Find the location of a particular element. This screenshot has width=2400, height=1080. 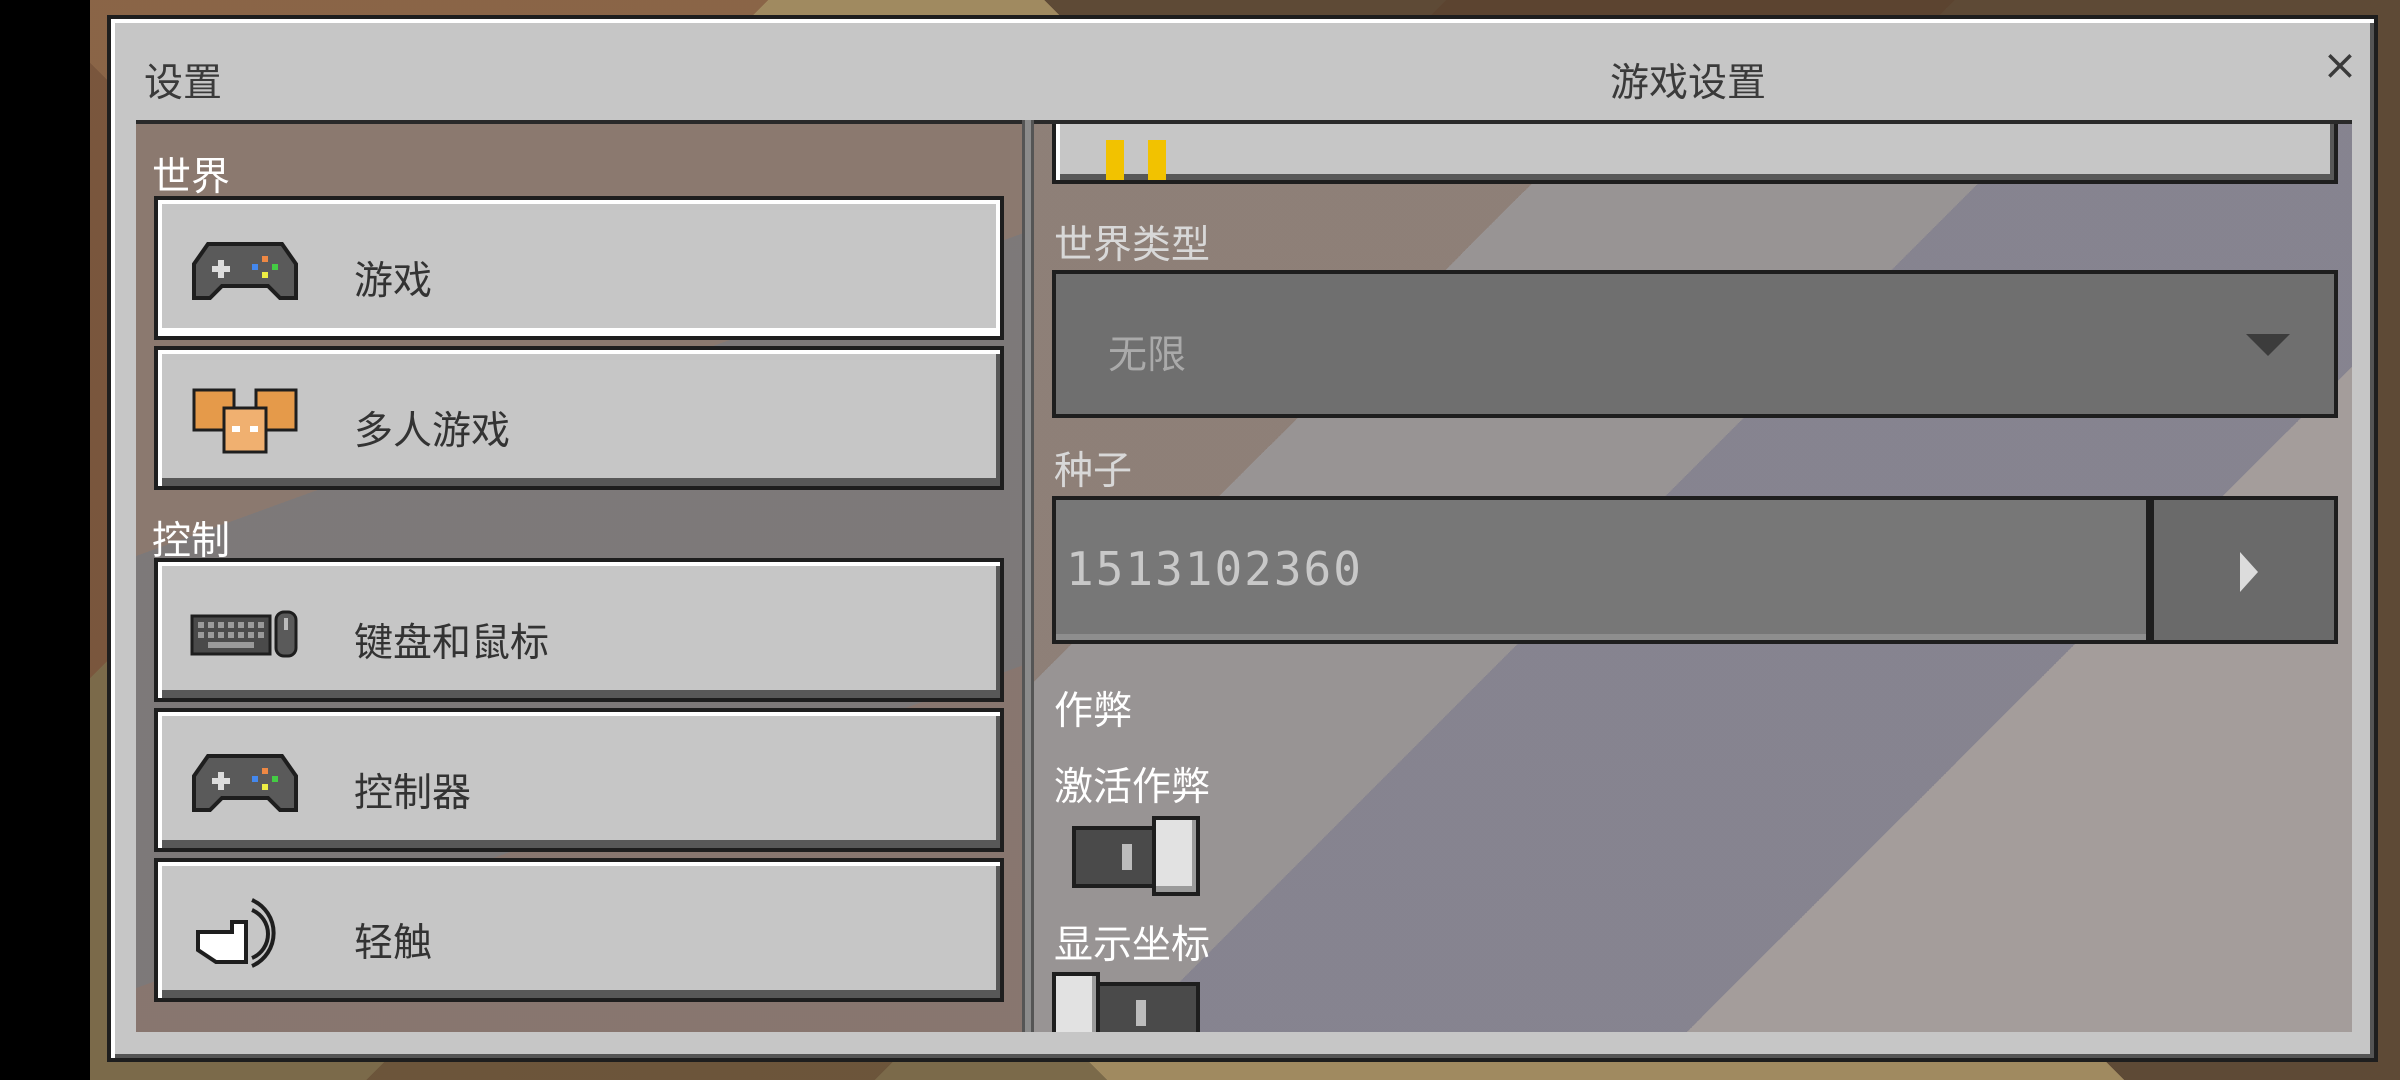

sidebar-item-keyboard-mouse: 键盘和鼠标 is located at coordinates (579, 630).